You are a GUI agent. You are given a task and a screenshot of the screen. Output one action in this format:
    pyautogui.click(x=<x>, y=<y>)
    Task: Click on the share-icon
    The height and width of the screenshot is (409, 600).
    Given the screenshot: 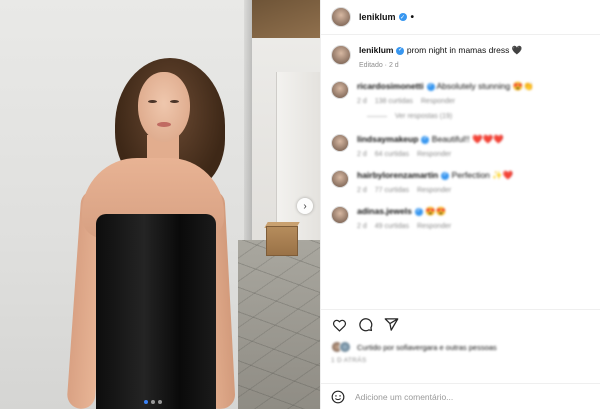 What is the action you would take?
    pyautogui.click(x=391, y=324)
    